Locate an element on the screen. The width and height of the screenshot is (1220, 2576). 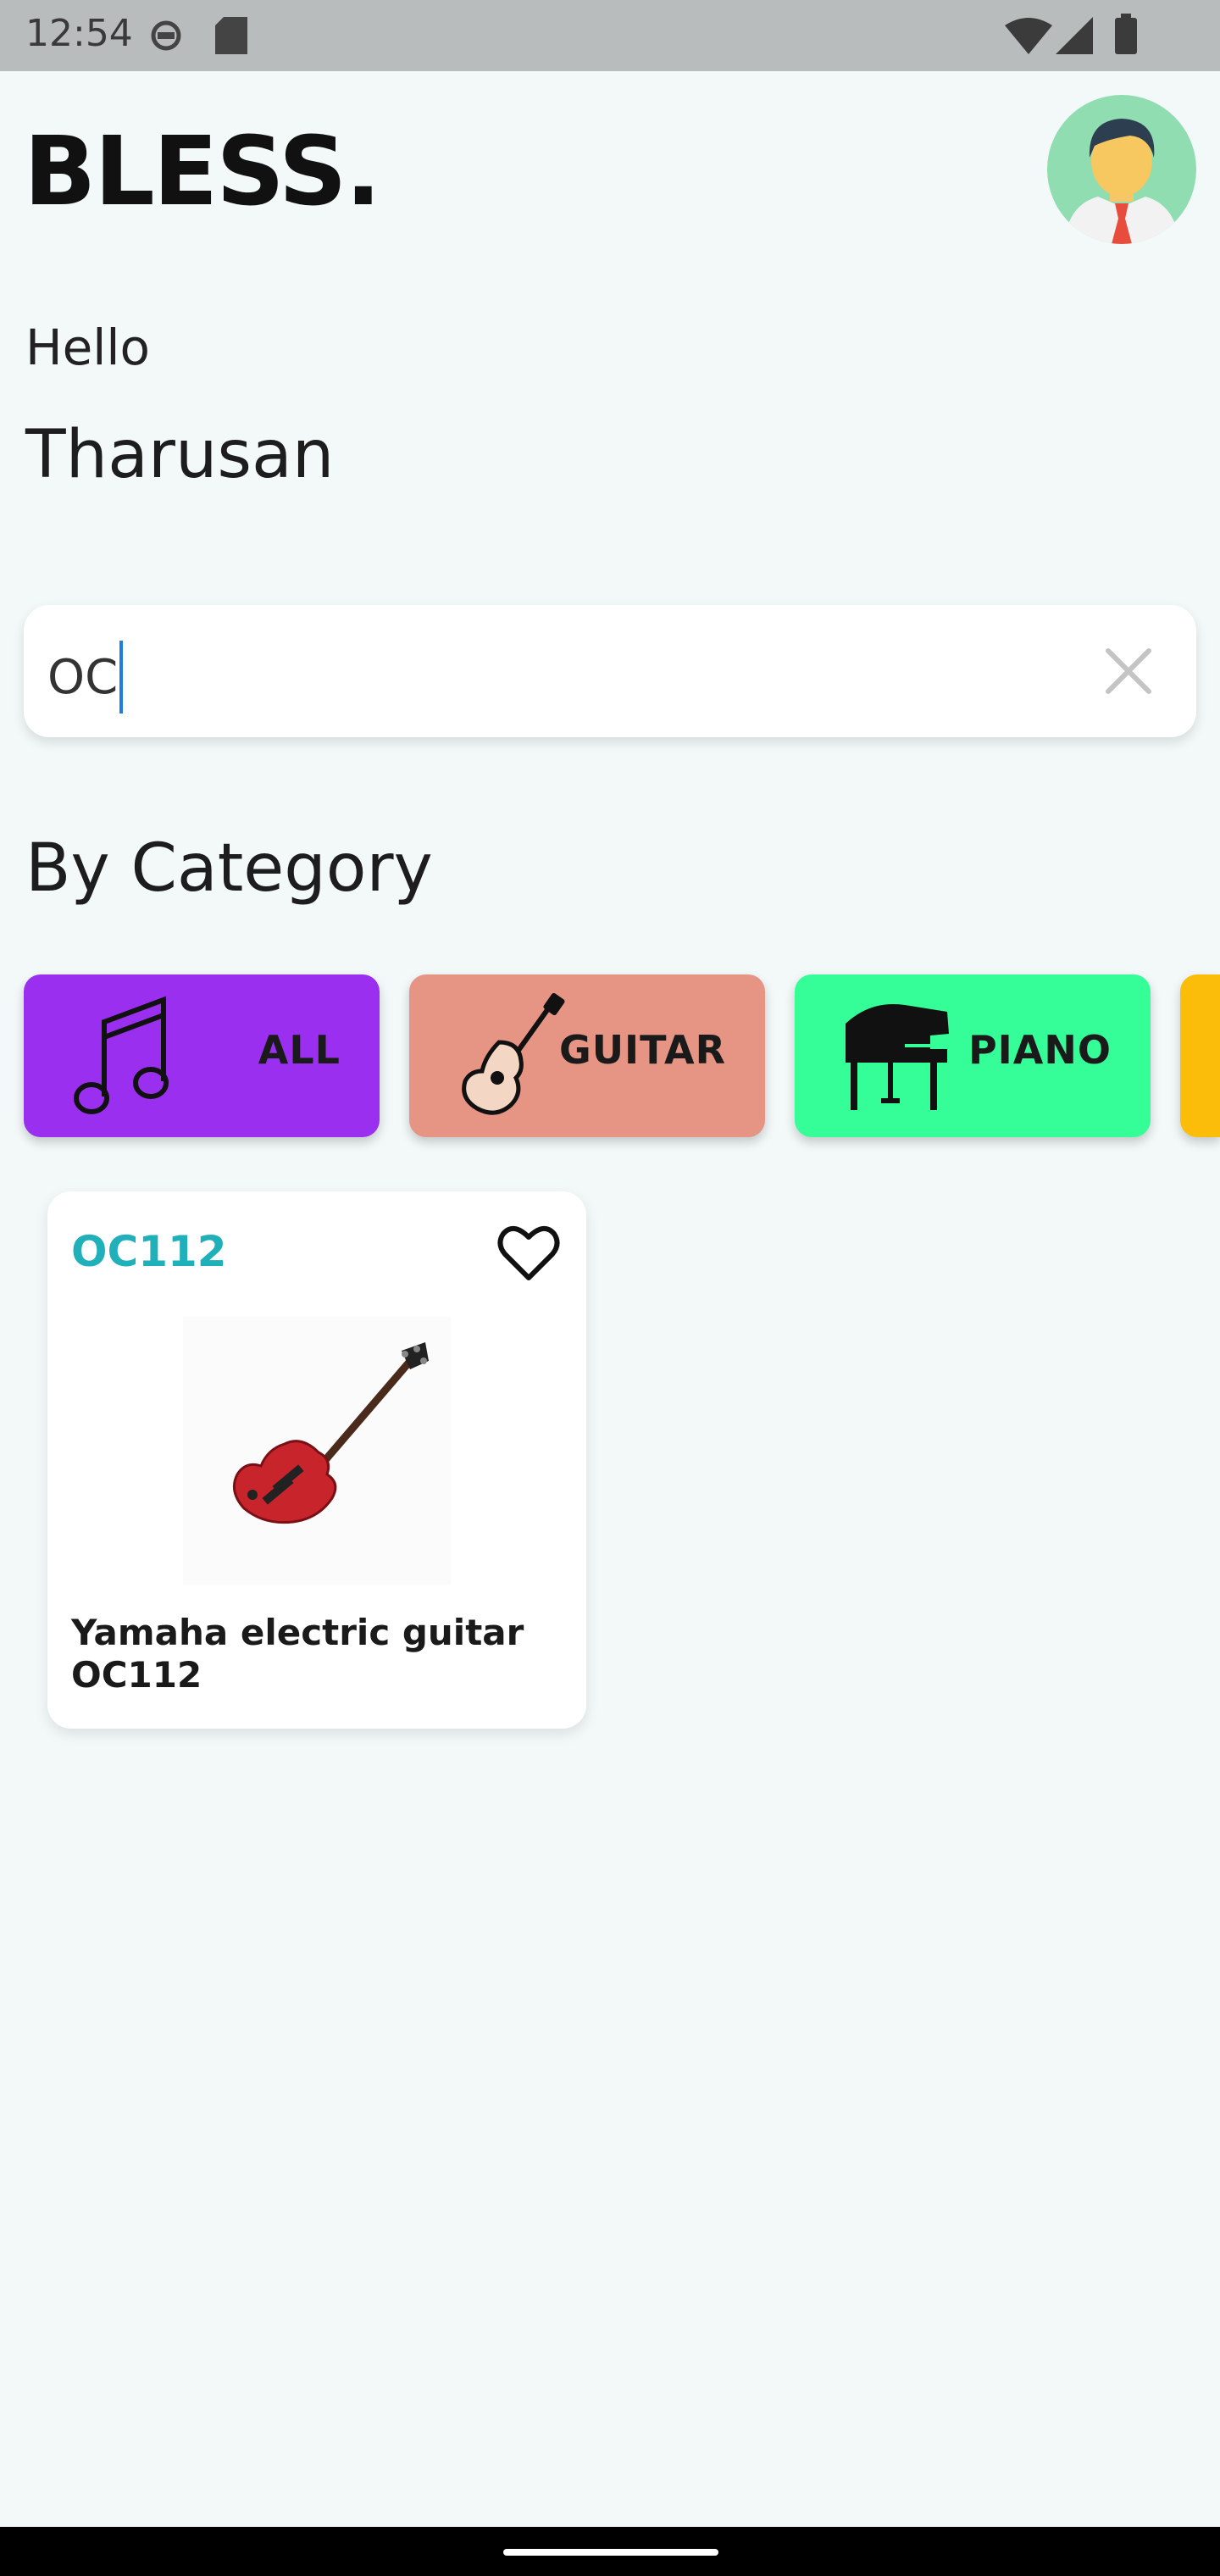
battery-icon is located at coordinates (1126, 34).